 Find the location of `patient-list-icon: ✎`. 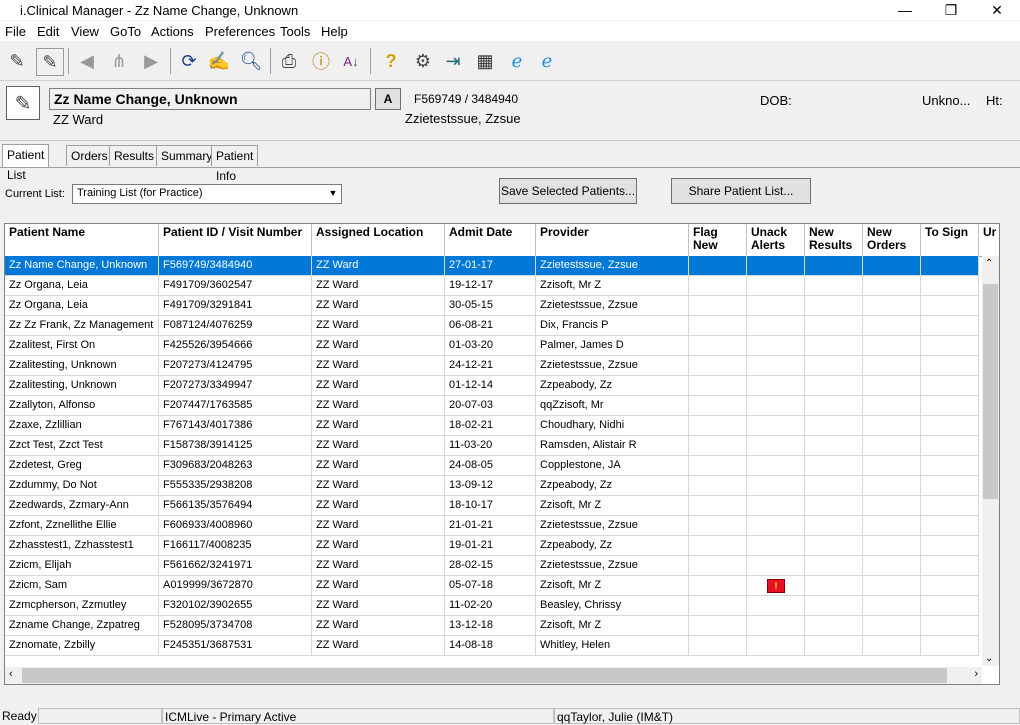

patient-list-icon: ✎ is located at coordinates (17, 61).